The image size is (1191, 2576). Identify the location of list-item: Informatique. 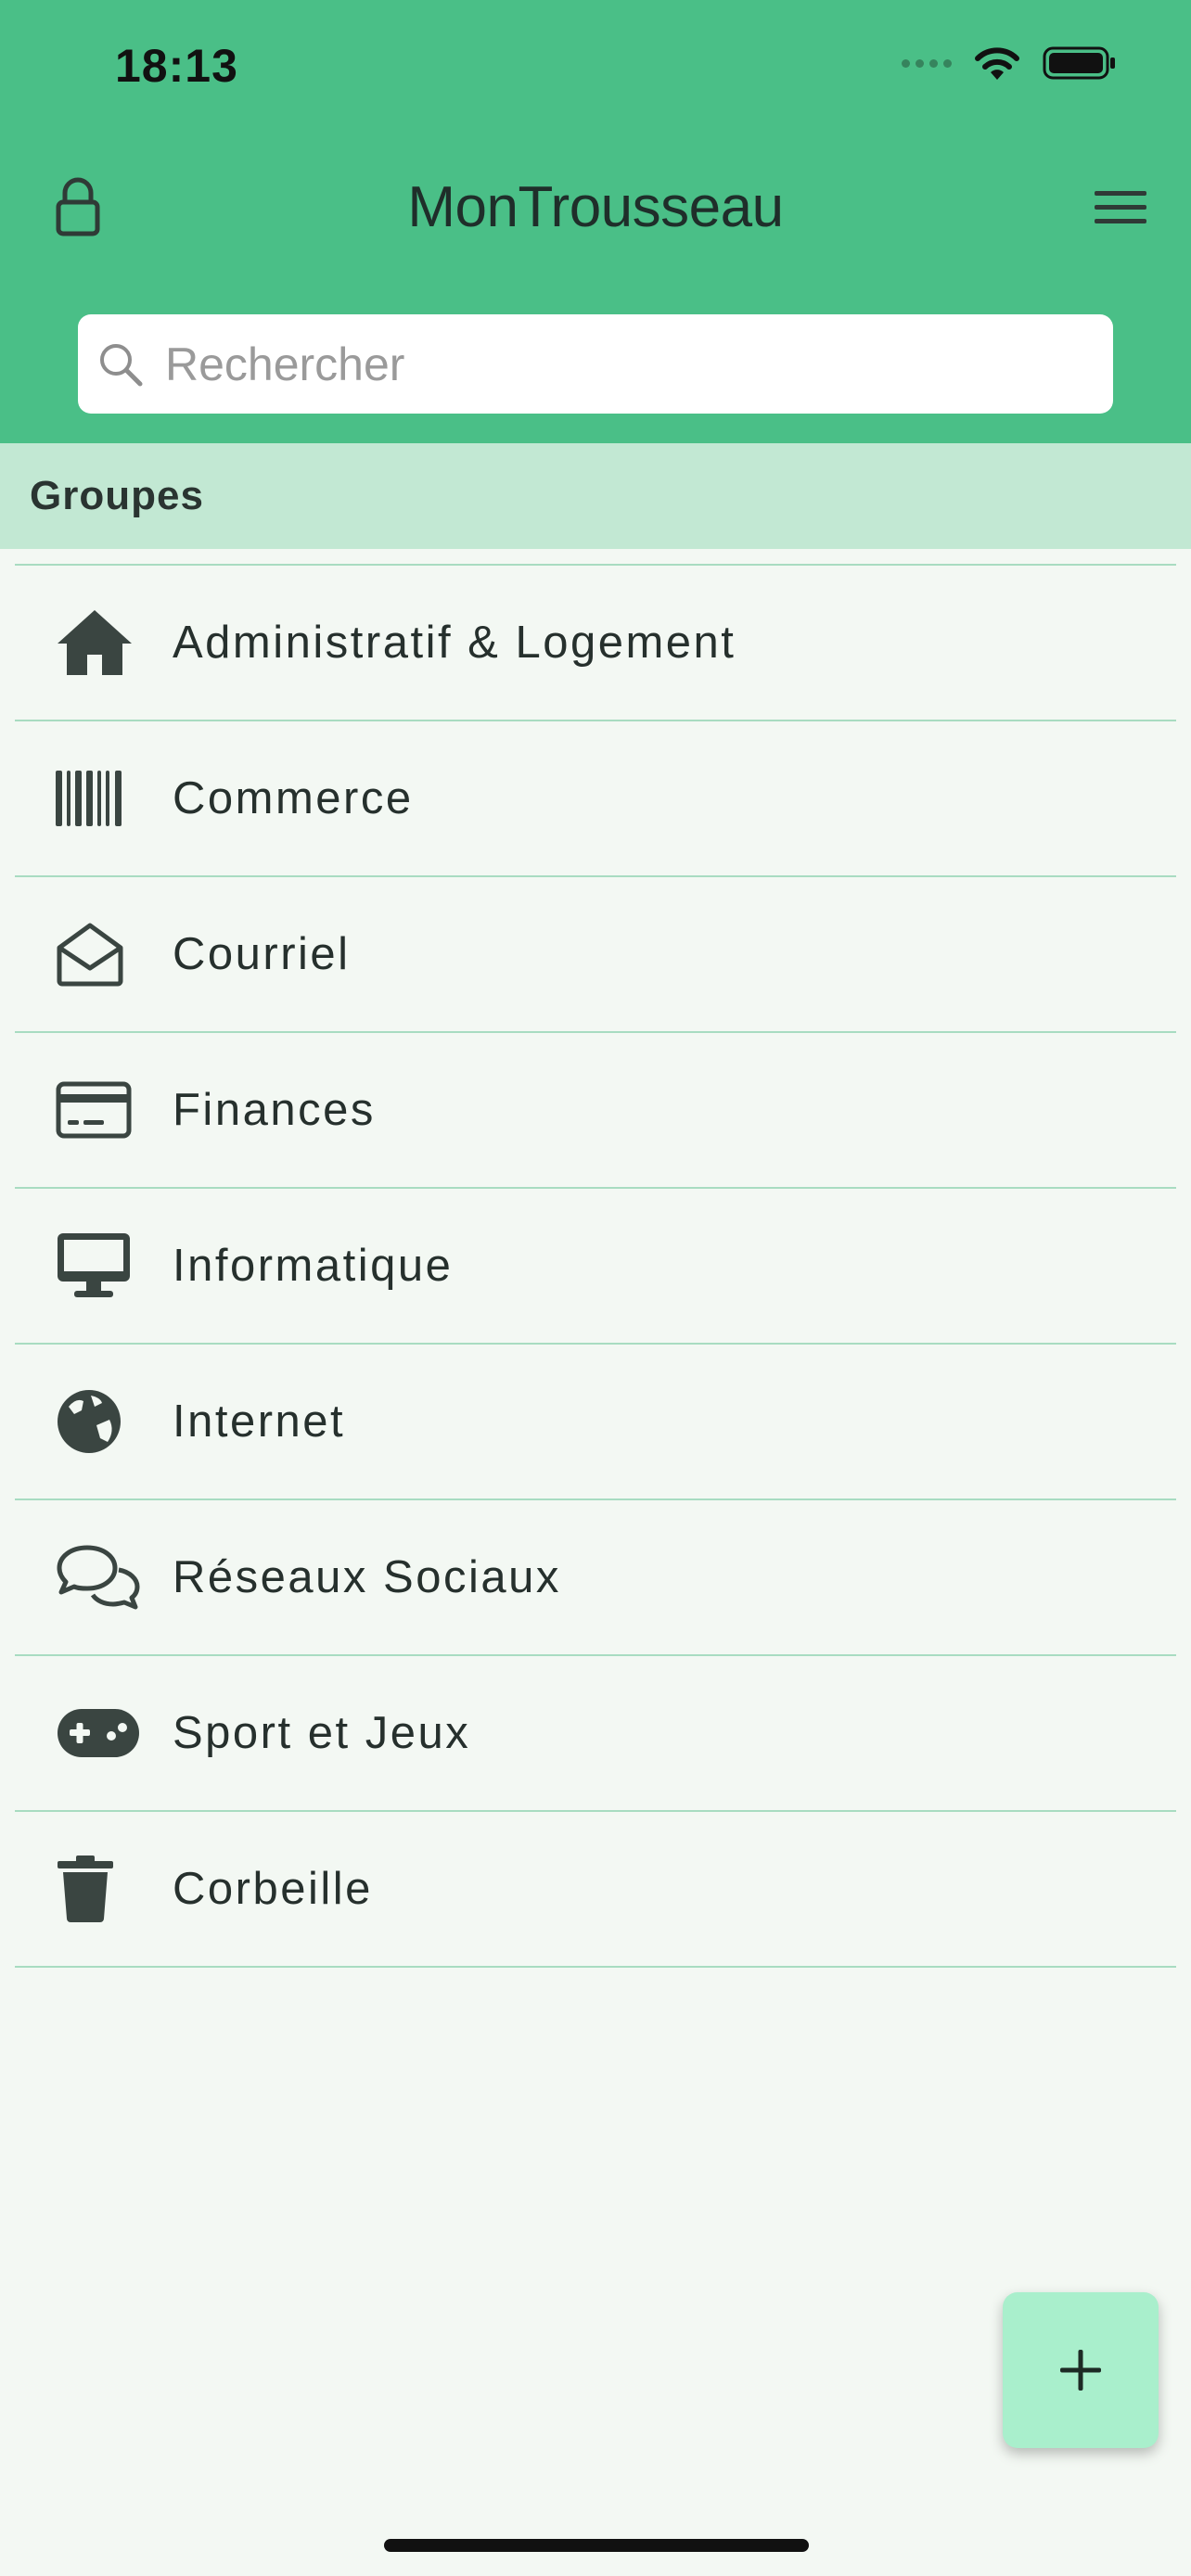
(595, 1267).